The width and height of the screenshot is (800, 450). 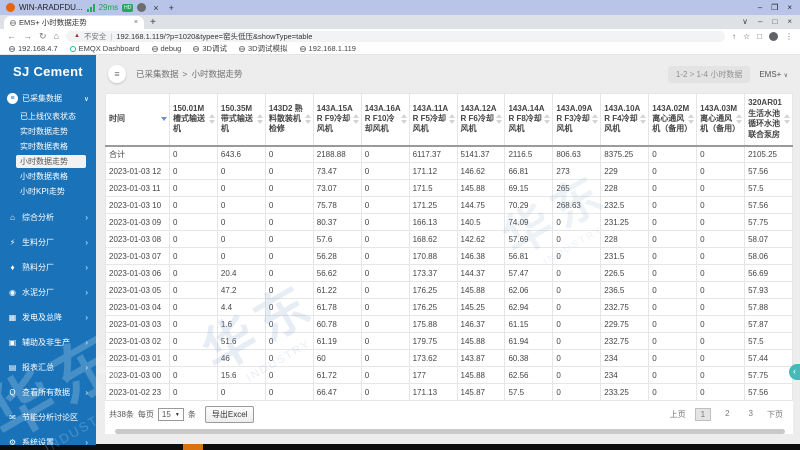 I want to click on back-button: ←, so click(x=11, y=36).